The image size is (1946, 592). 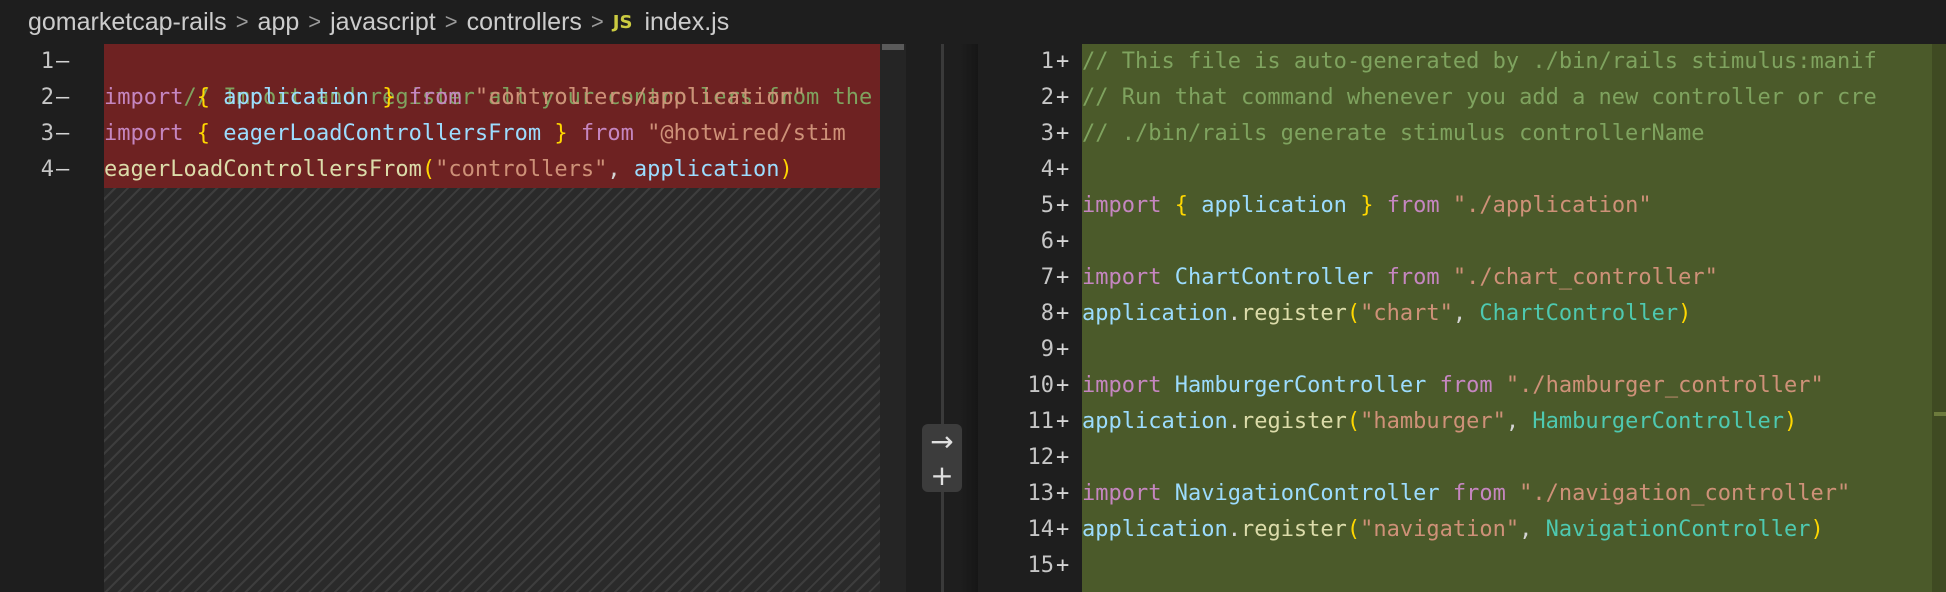 I want to click on breadcrumb-item-controllers: controllers, so click(x=524, y=22).